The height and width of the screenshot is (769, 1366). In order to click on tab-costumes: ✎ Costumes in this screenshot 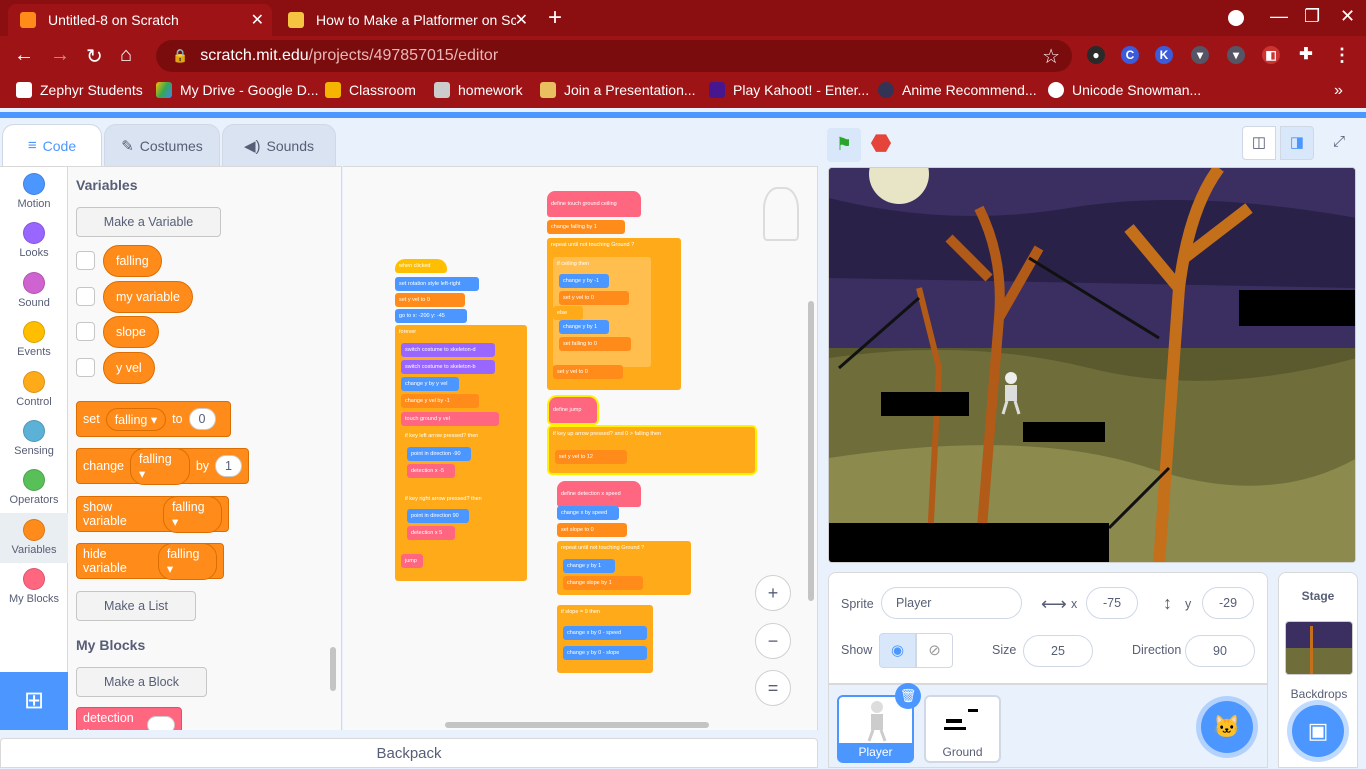, I will do `click(162, 145)`.